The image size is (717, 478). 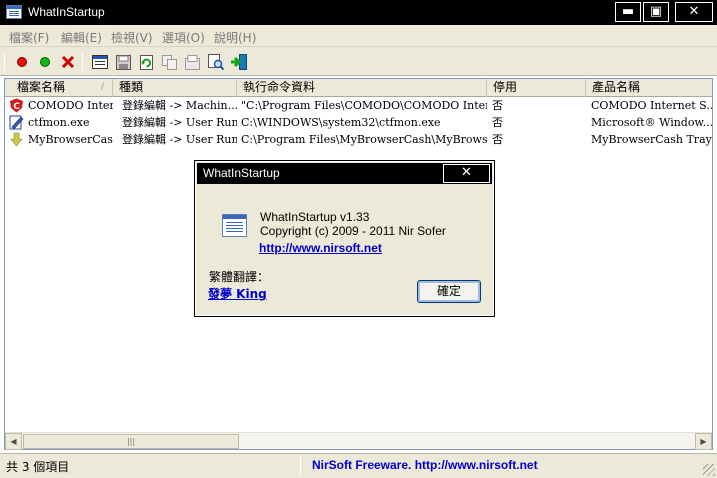 I want to click on copyright-text: Copyright (c) 2009 - 2011 Nir Sofer, so click(x=353, y=231).